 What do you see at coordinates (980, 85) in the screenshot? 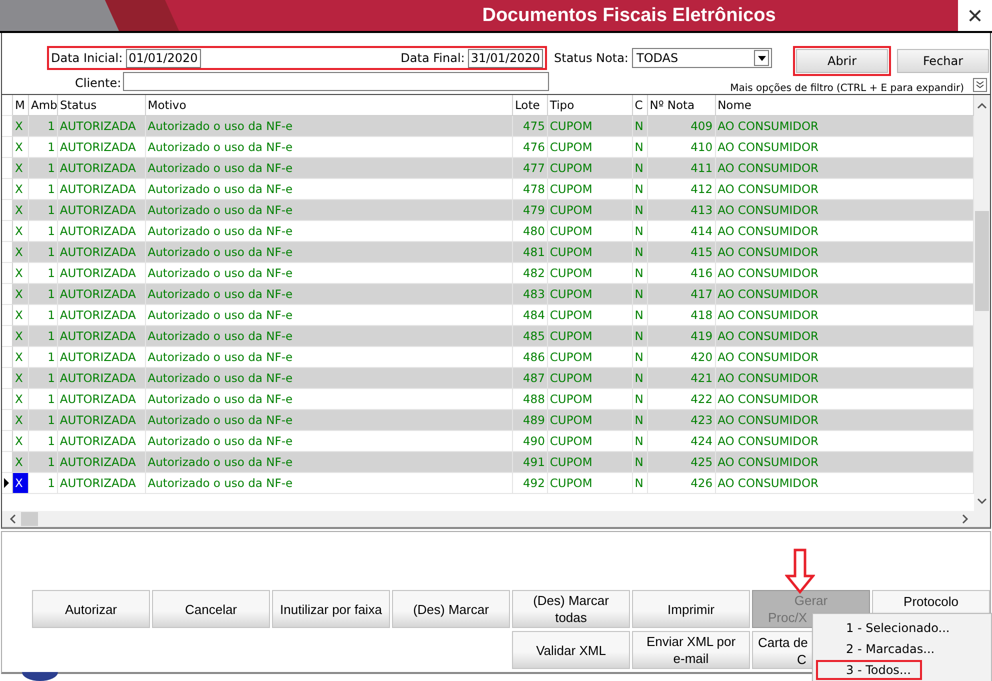
I see `expand-icon` at bounding box center [980, 85].